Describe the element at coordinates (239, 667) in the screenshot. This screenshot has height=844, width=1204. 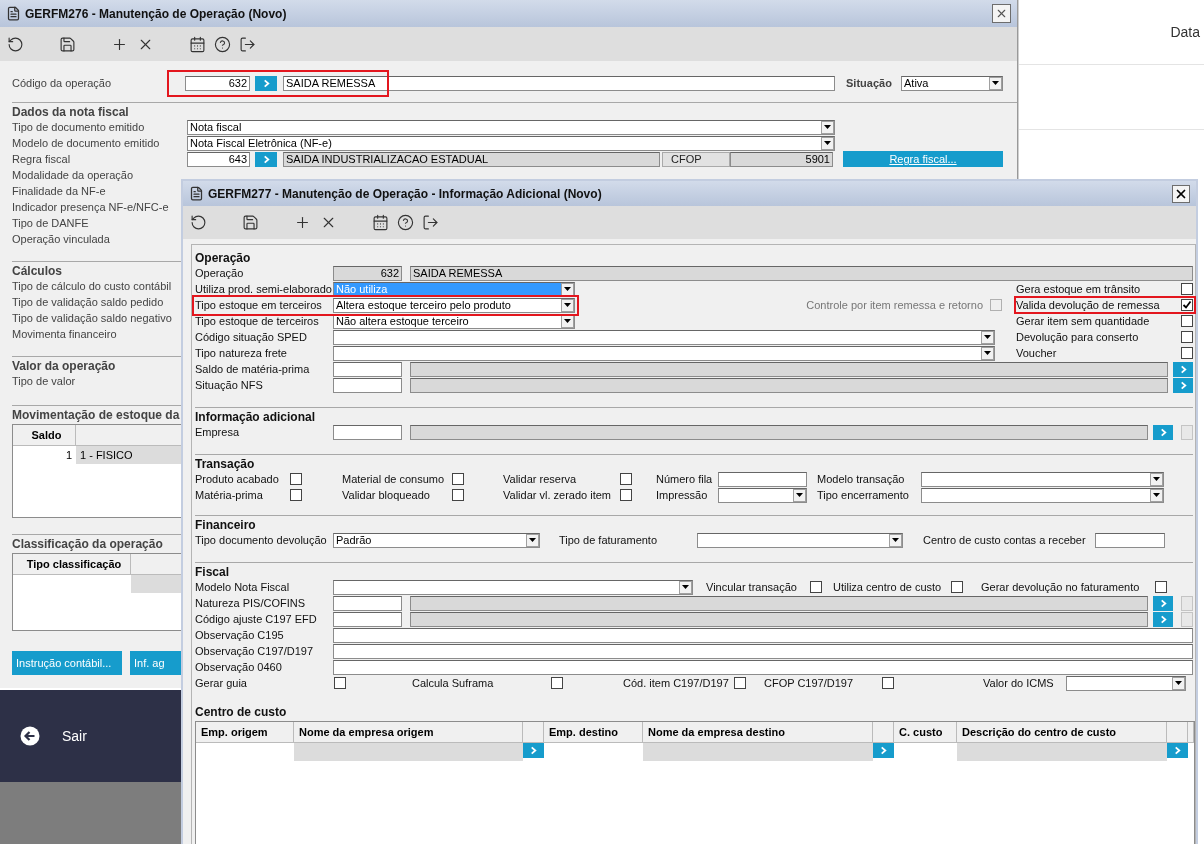
I see `field-label: Observação 0460` at that location.